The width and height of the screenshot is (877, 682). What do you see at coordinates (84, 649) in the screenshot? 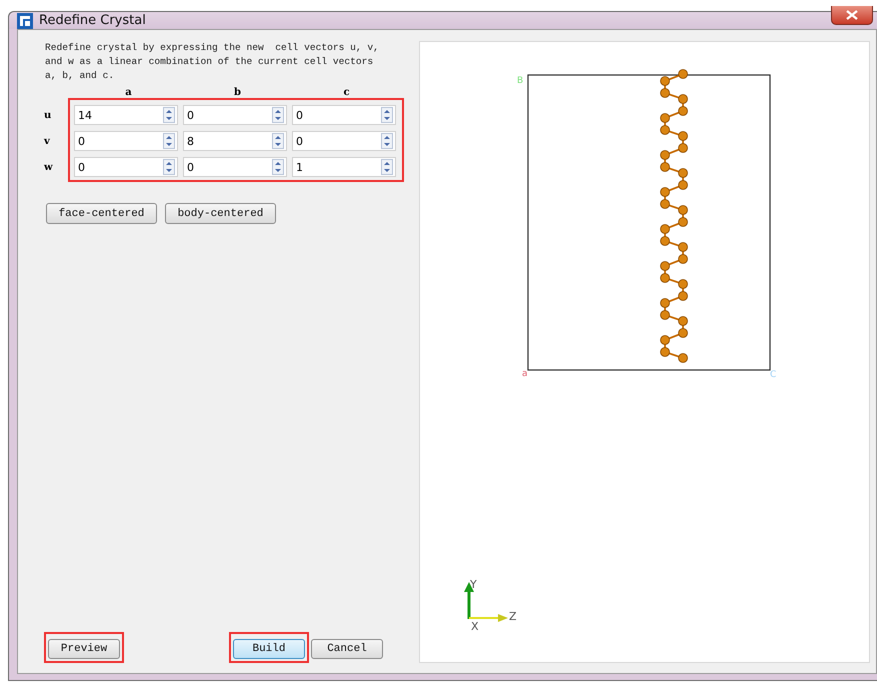
I see `dialog-button: Preview` at bounding box center [84, 649].